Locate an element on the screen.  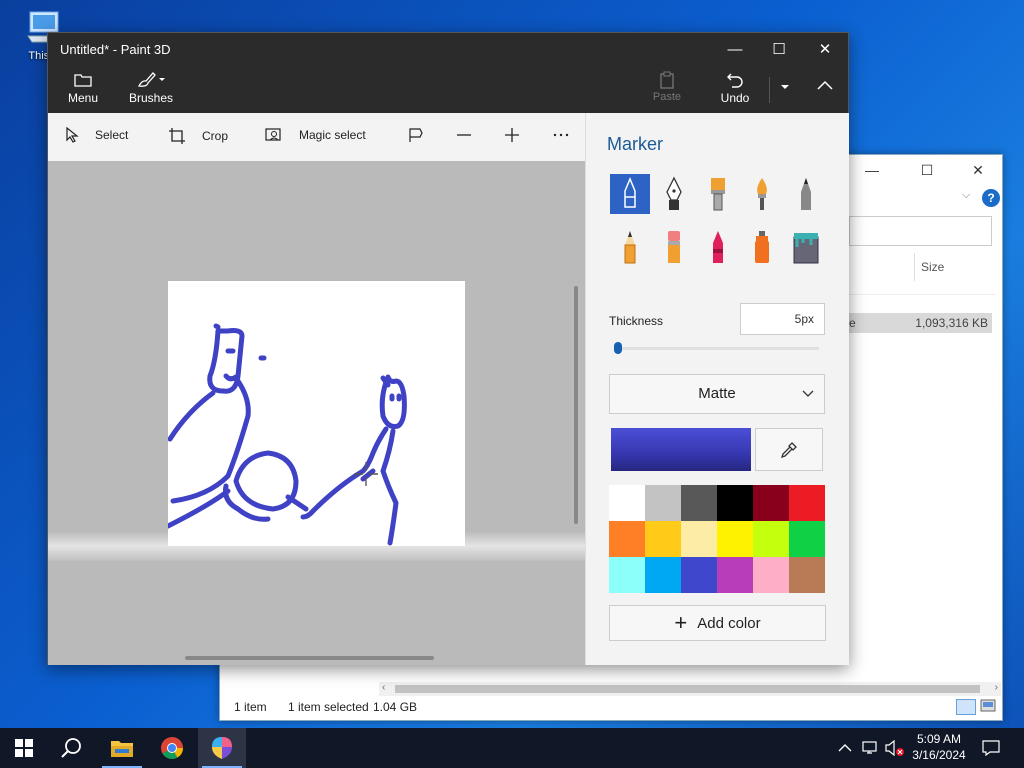
thickness-slider-thumb is located at coordinates (618, 348).